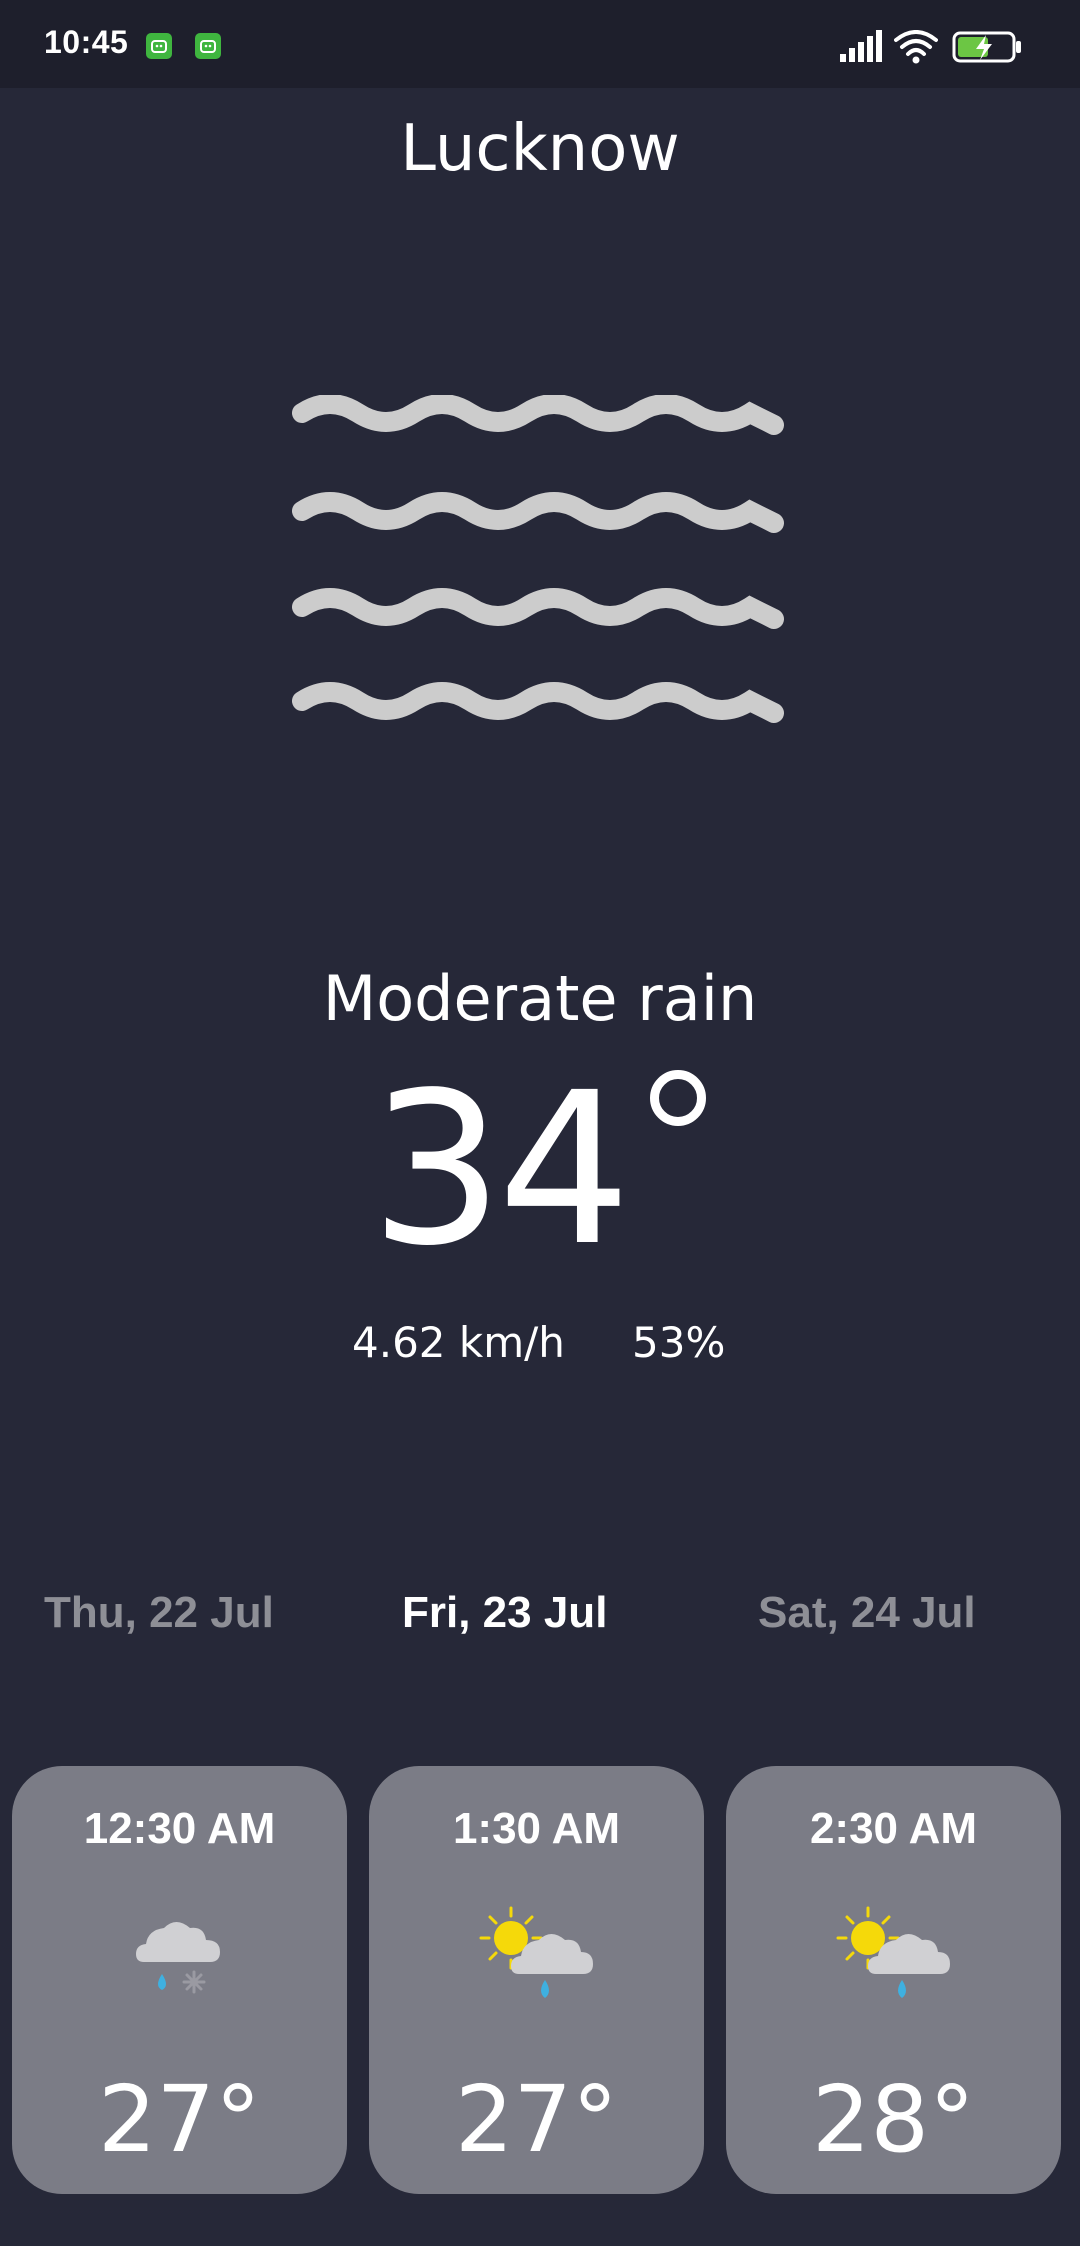 The height and width of the screenshot is (2246, 1080). Describe the element at coordinates (540, 149) in the screenshot. I see `city-name: Lucknow` at that location.